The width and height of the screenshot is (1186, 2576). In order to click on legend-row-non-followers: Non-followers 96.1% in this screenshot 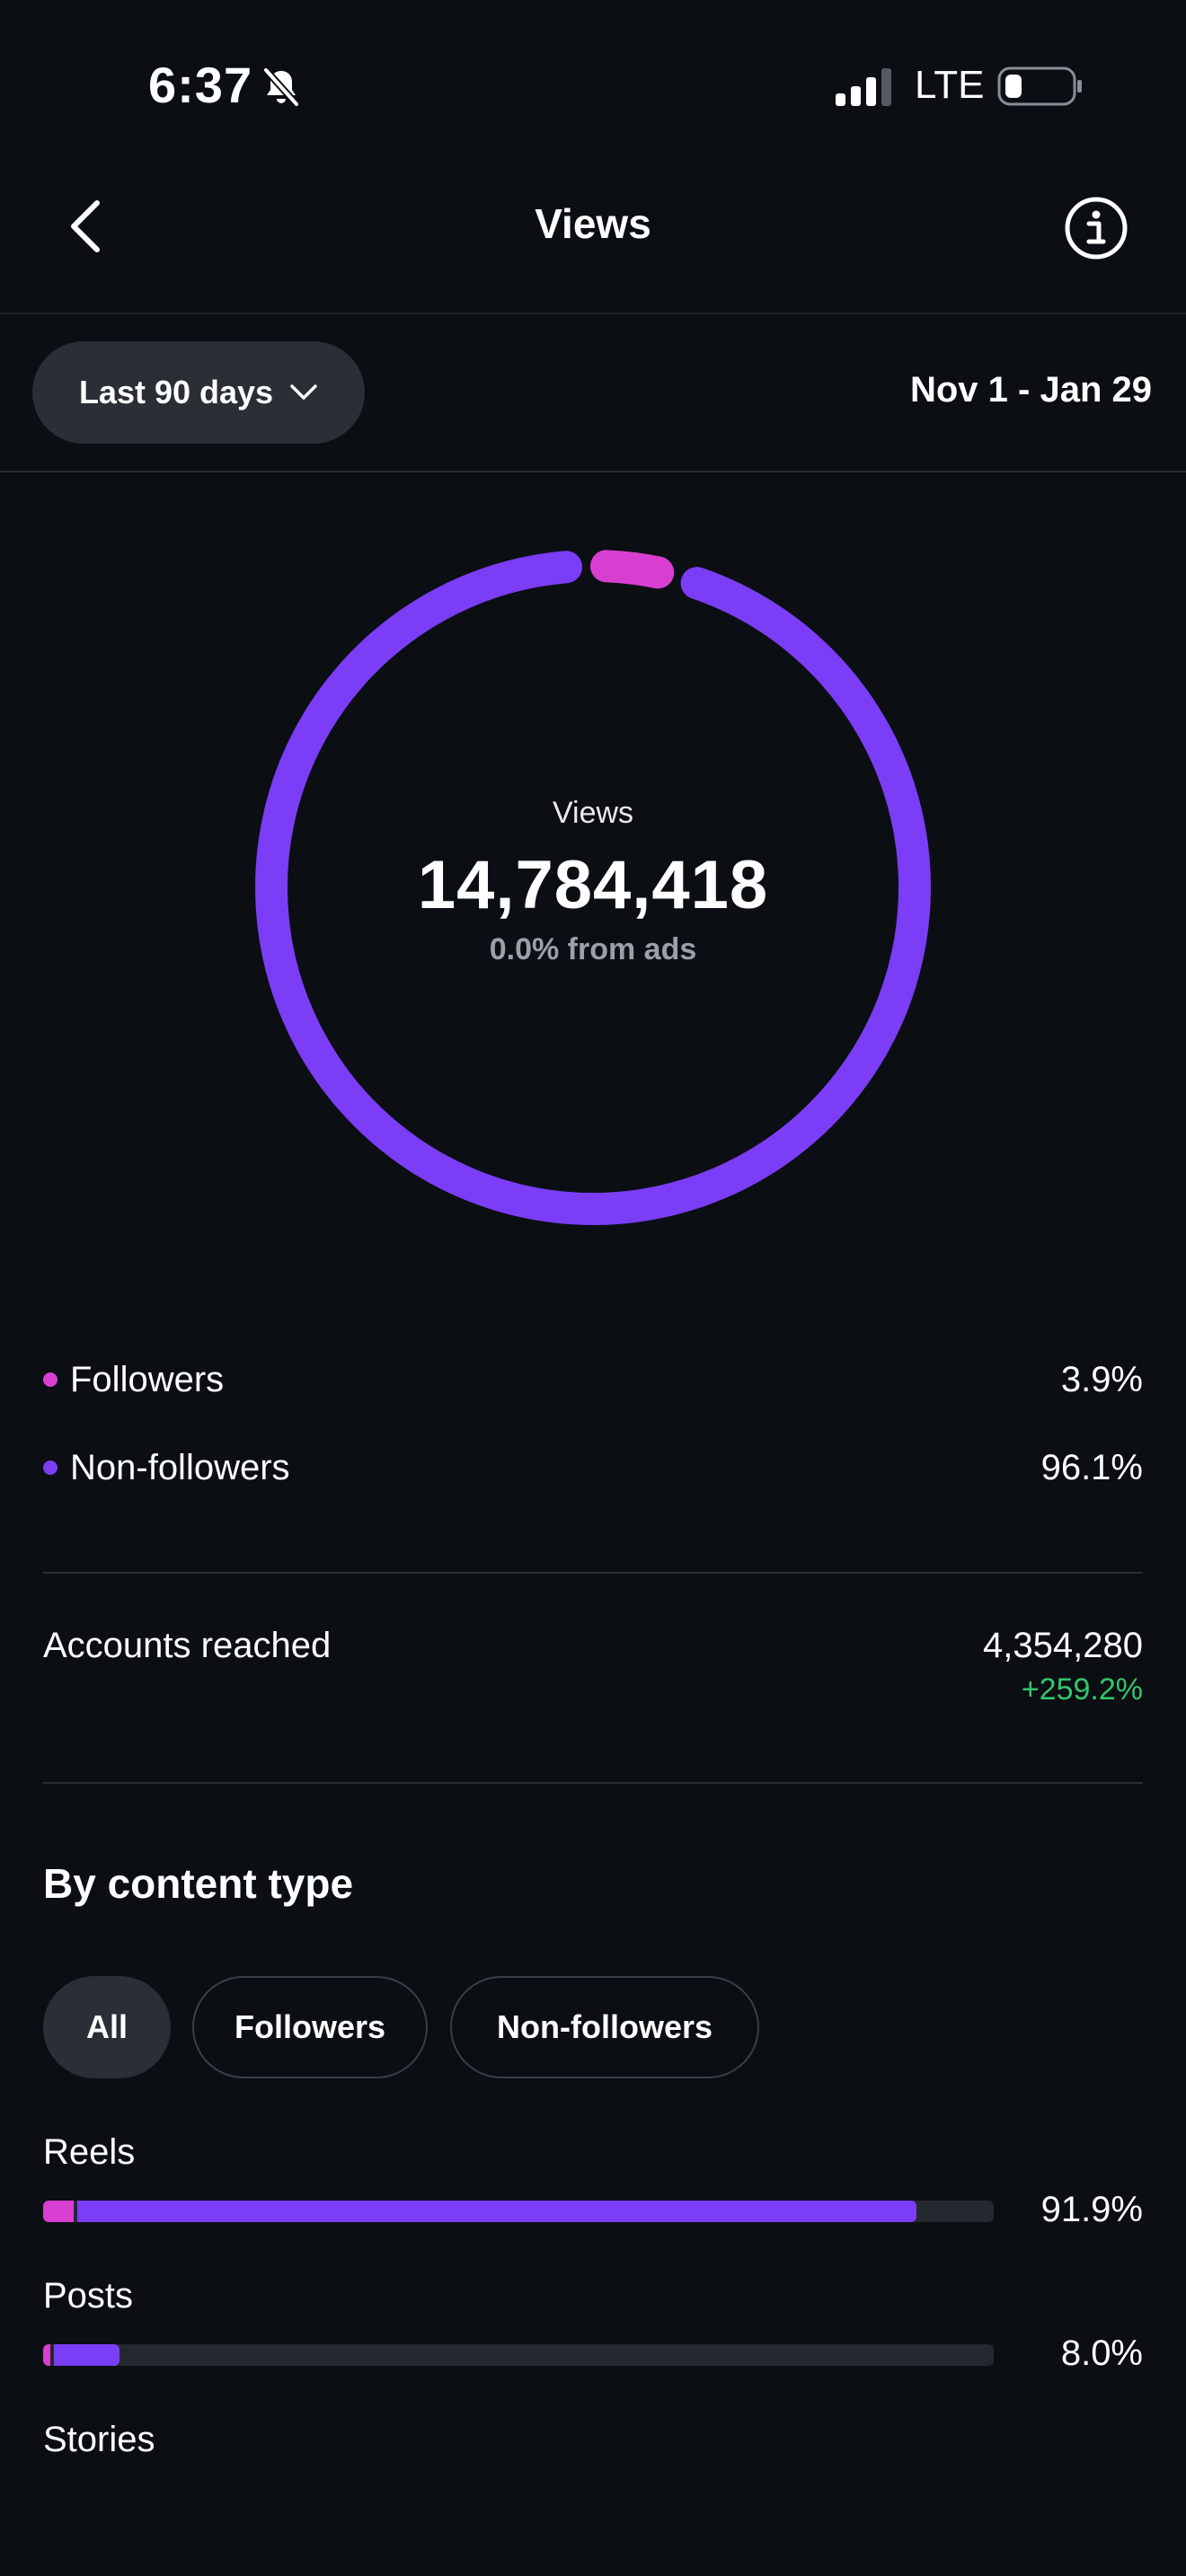, I will do `click(593, 1468)`.